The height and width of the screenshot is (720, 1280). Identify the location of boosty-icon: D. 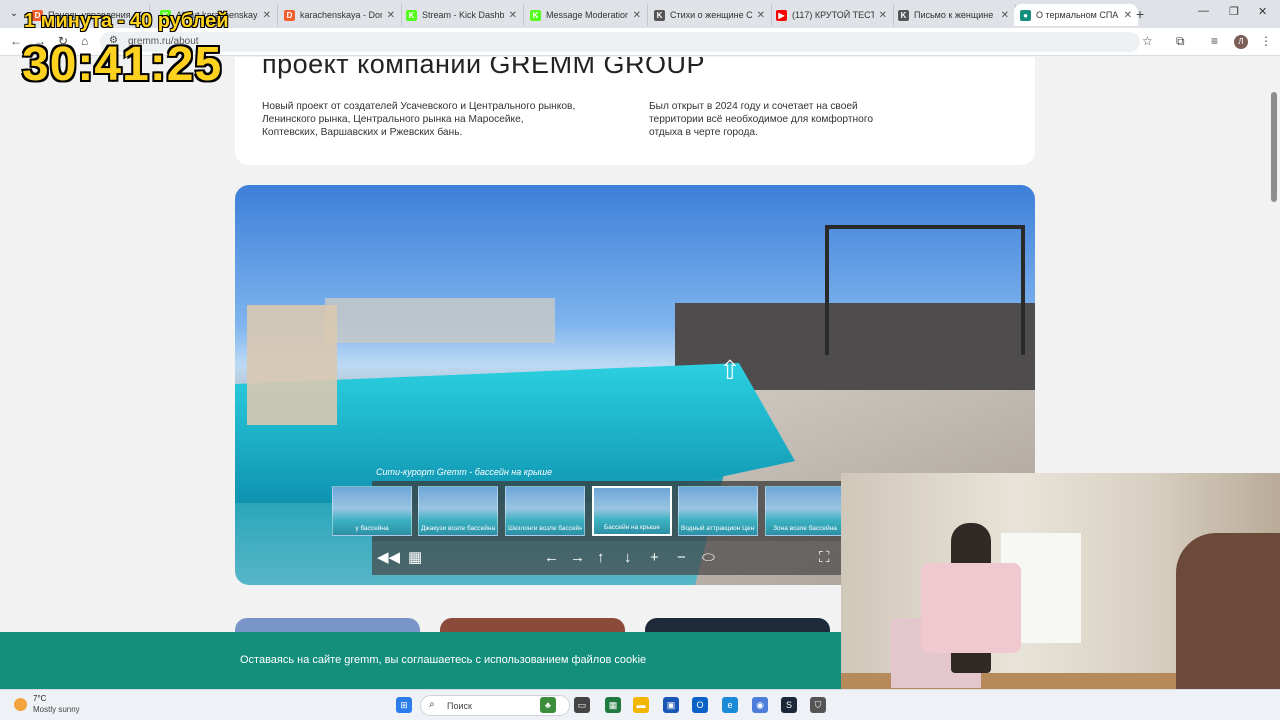
(289, 15).